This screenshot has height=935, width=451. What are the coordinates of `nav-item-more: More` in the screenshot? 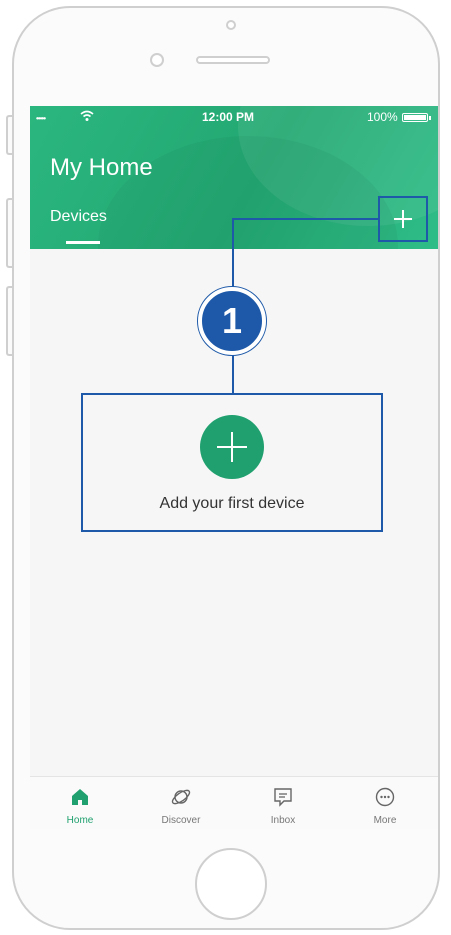 It's located at (385, 803).